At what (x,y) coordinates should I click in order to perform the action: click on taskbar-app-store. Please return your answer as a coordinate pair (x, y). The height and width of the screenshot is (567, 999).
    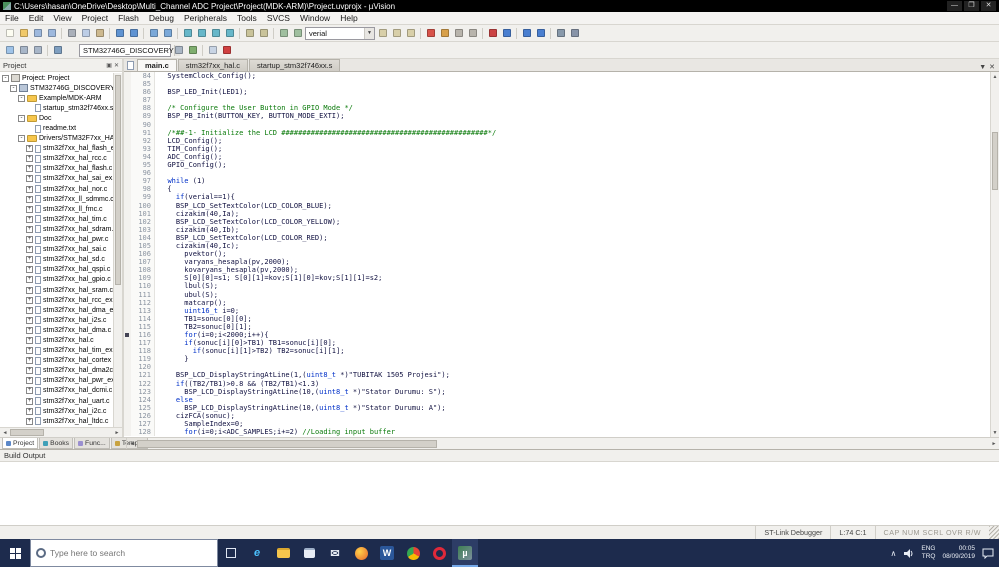
    Looking at the image, I should click on (309, 553).